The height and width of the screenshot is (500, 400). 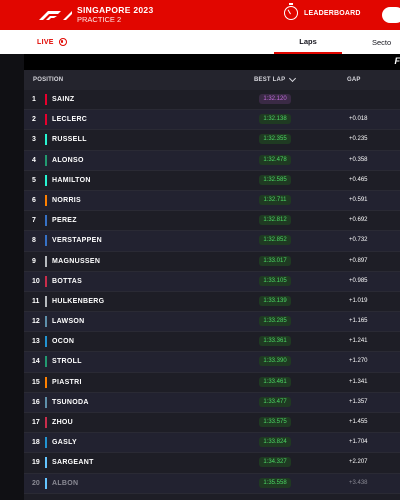 I want to click on position-number: 11, so click(x=36, y=301).